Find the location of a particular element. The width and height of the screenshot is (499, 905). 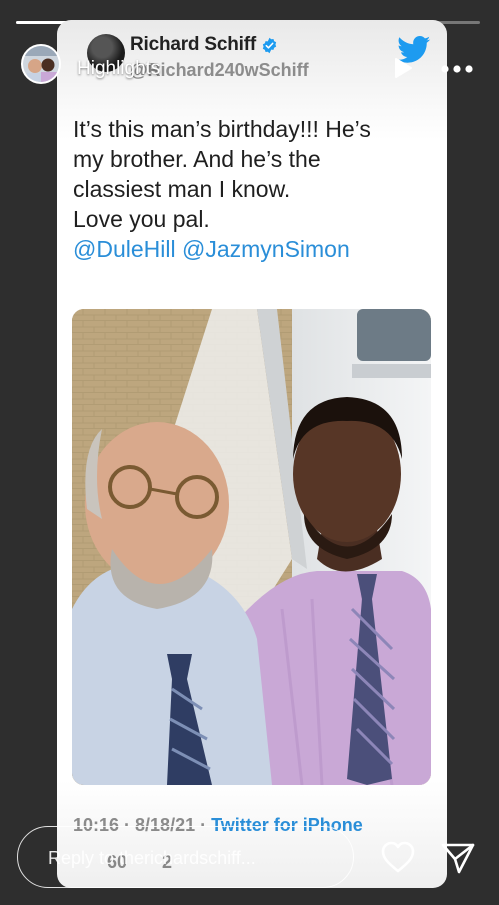

tweet-mentions: @DuleHill @JazmynSimon is located at coordinates (258, 249).